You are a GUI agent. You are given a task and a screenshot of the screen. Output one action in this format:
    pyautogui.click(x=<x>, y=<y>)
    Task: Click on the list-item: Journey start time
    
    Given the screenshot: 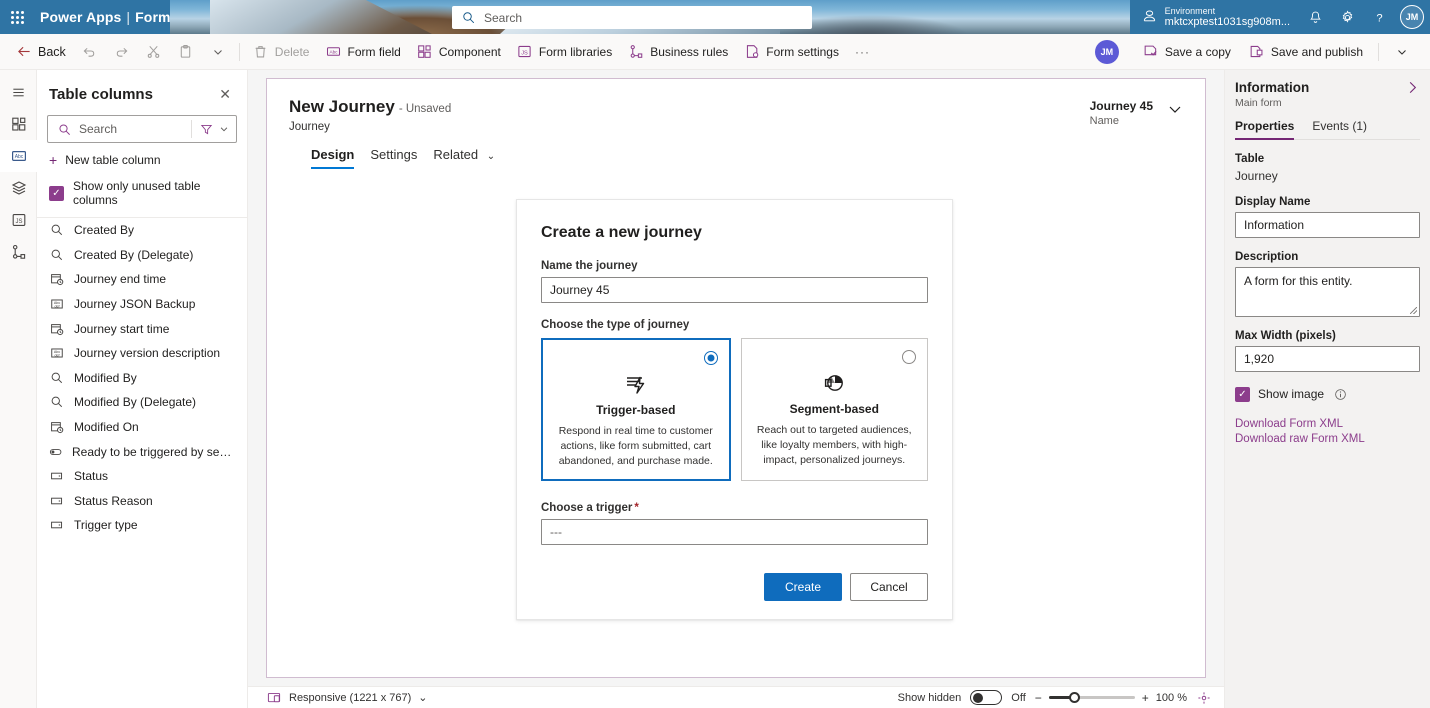 What is the action you would take?
    pyautogui.click(x=142, y=328)
    